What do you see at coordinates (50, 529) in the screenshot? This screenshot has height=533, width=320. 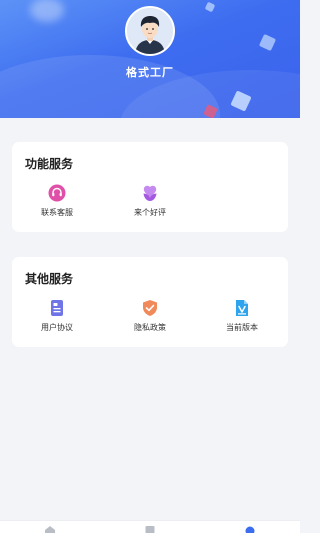 I see `home-icon` at bounding box center [50, 529].